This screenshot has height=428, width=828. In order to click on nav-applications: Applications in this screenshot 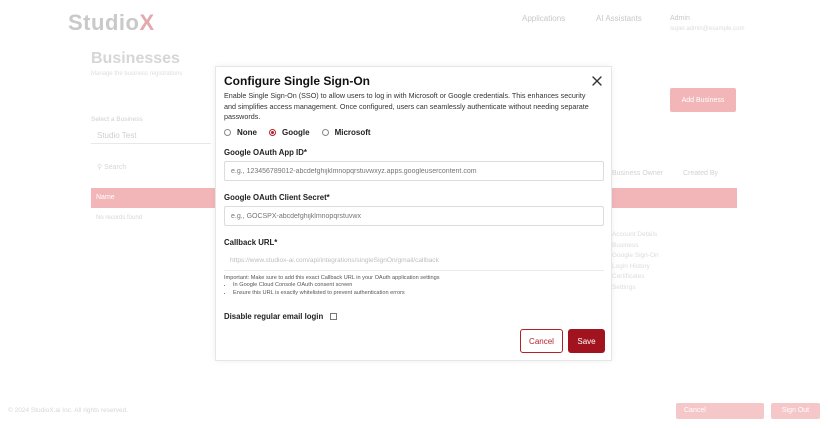, I will do `click(543, 18)`.